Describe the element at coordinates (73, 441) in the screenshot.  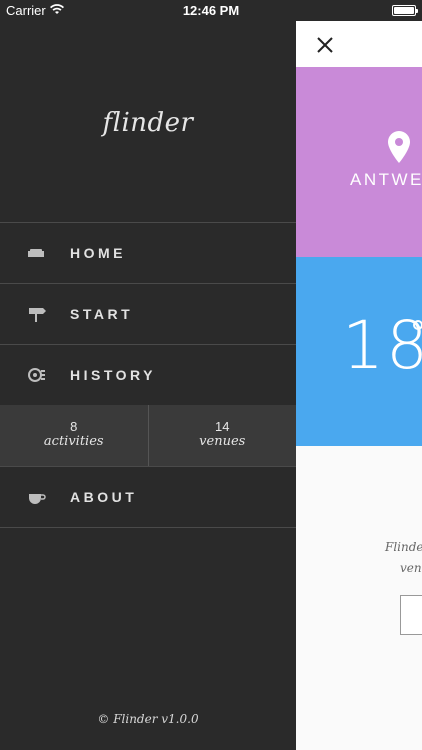
I see `stat-caption: activities` at that location.